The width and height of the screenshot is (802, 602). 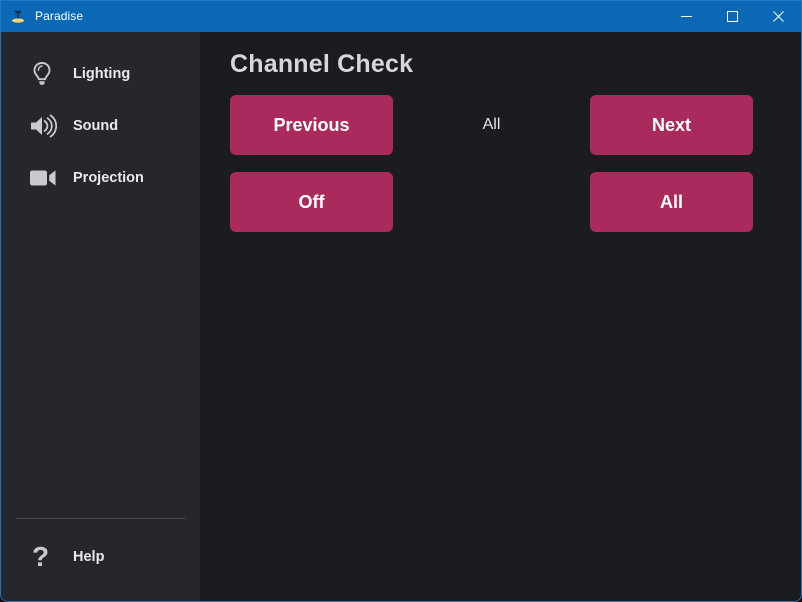 What do you see at coordinates (491, 202) in the screenshot?
I see `grid-spacer` at bounding box center [491, 202].